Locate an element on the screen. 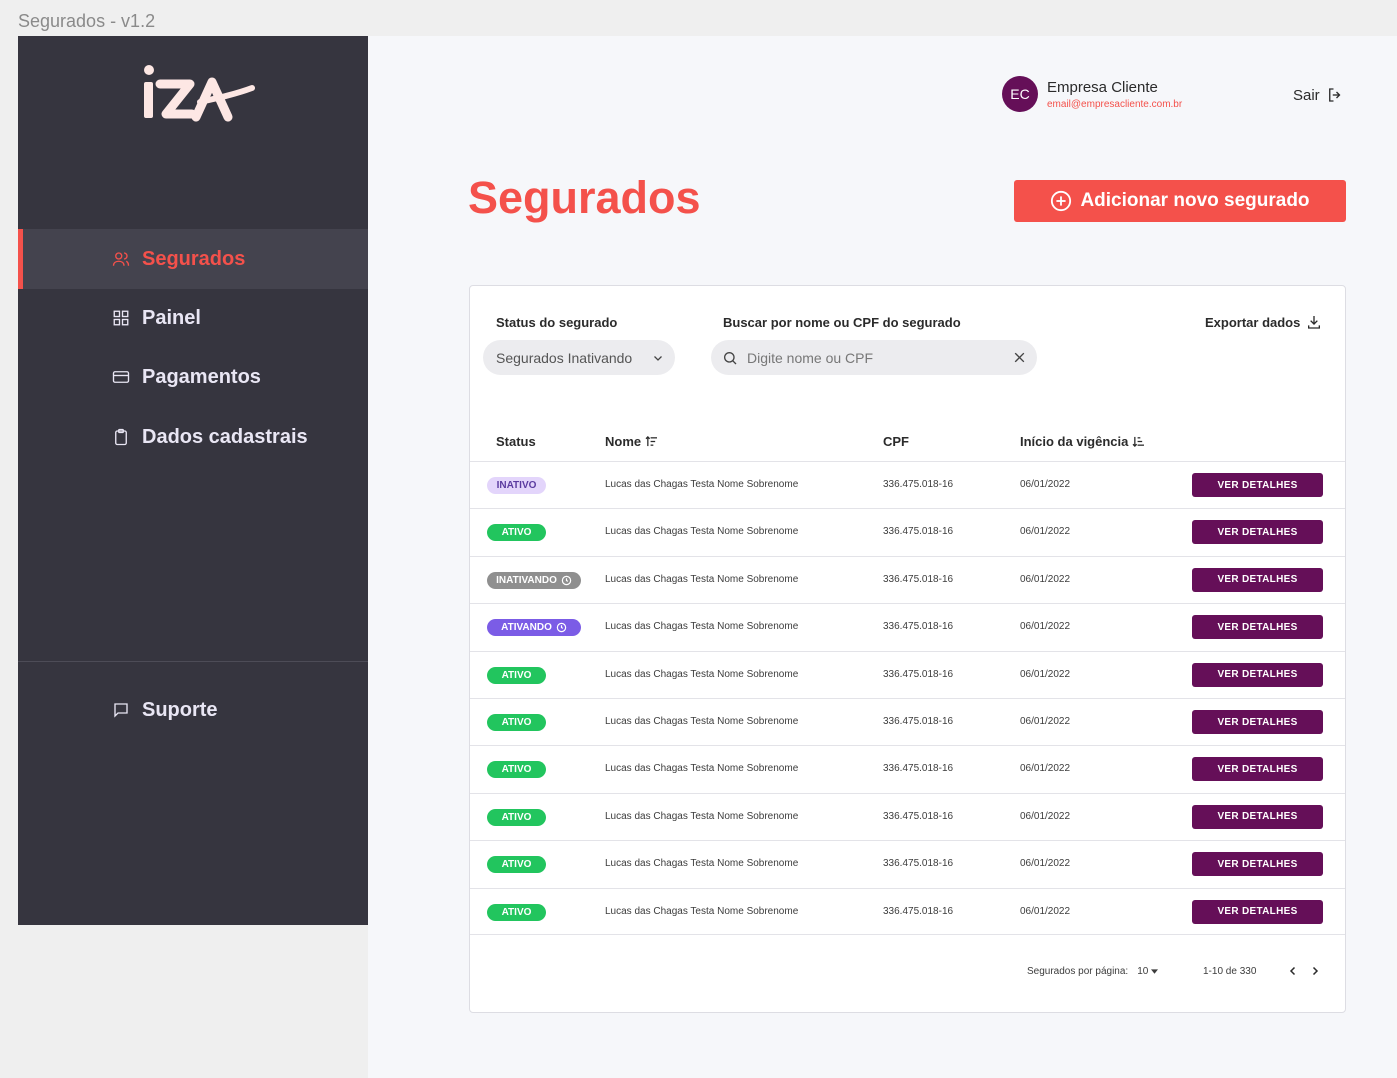 This screenshot has height=1078, width=1397. add-insured-button: Adicionar novo segurado is located at coordinates (1180, 201).